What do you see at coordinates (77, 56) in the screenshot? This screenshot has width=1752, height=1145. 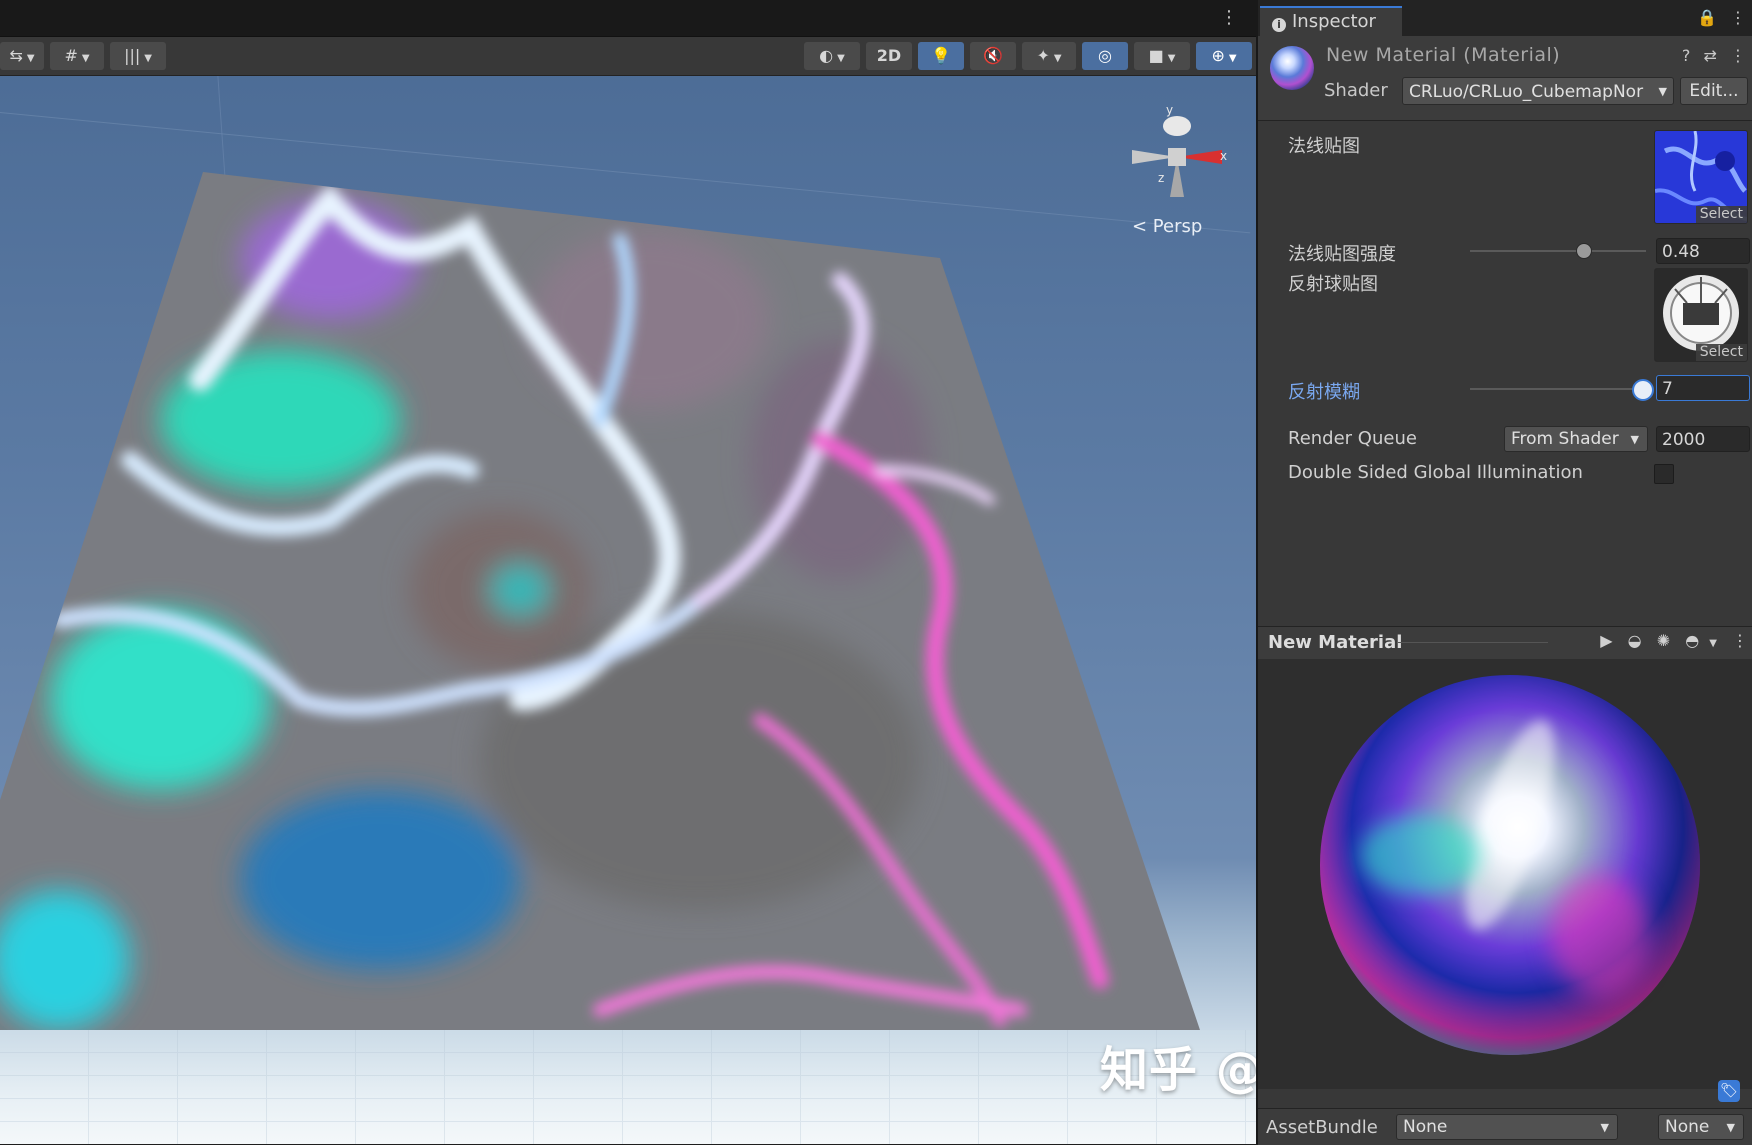 I see `grid-snap-button: # ▼` at bounding box center [77, 56].